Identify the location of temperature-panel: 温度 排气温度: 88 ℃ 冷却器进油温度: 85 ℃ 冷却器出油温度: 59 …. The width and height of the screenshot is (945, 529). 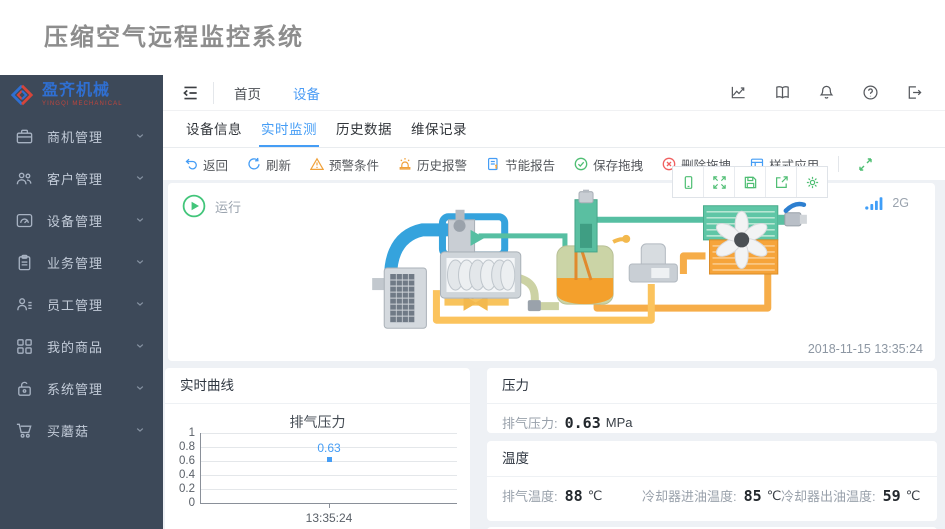
(712, 481).